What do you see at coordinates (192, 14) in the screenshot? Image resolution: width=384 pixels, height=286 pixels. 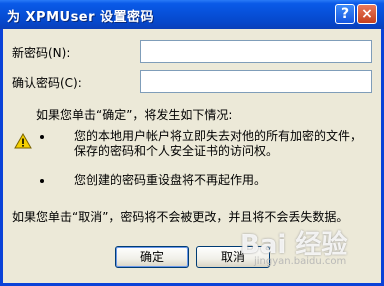 I see `title-bar: 为 XPMUser 设置密码 ? ×` at bounding box center [192, 14].